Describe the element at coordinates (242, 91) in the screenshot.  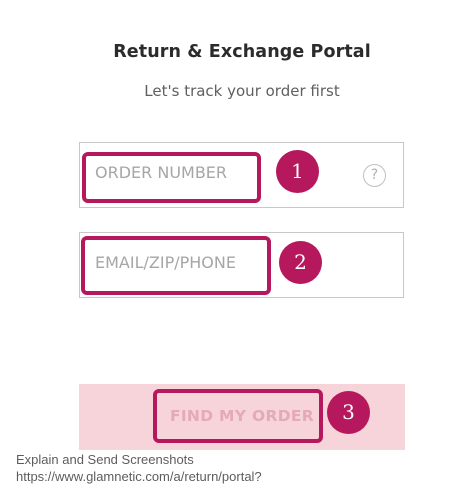
I see `page-subtitle: Let's track your order first` at that location.